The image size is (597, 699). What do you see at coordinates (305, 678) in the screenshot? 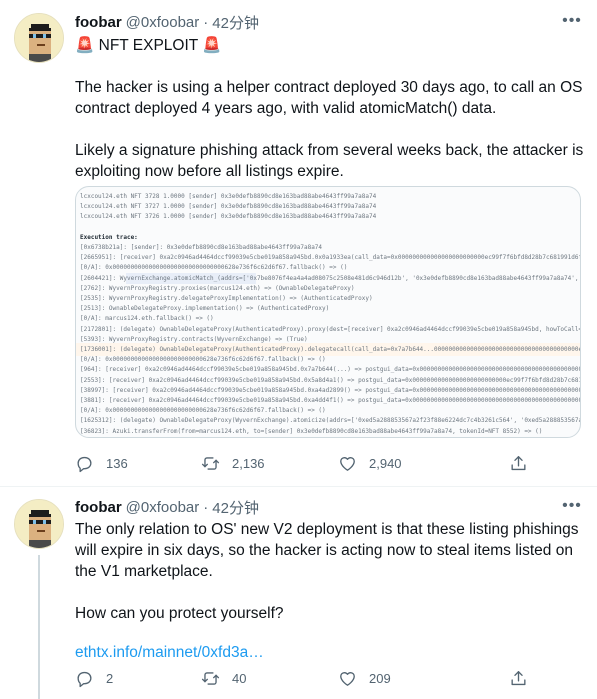
I see `action-bar: 2 40 209` at bounding box center [305, 678].